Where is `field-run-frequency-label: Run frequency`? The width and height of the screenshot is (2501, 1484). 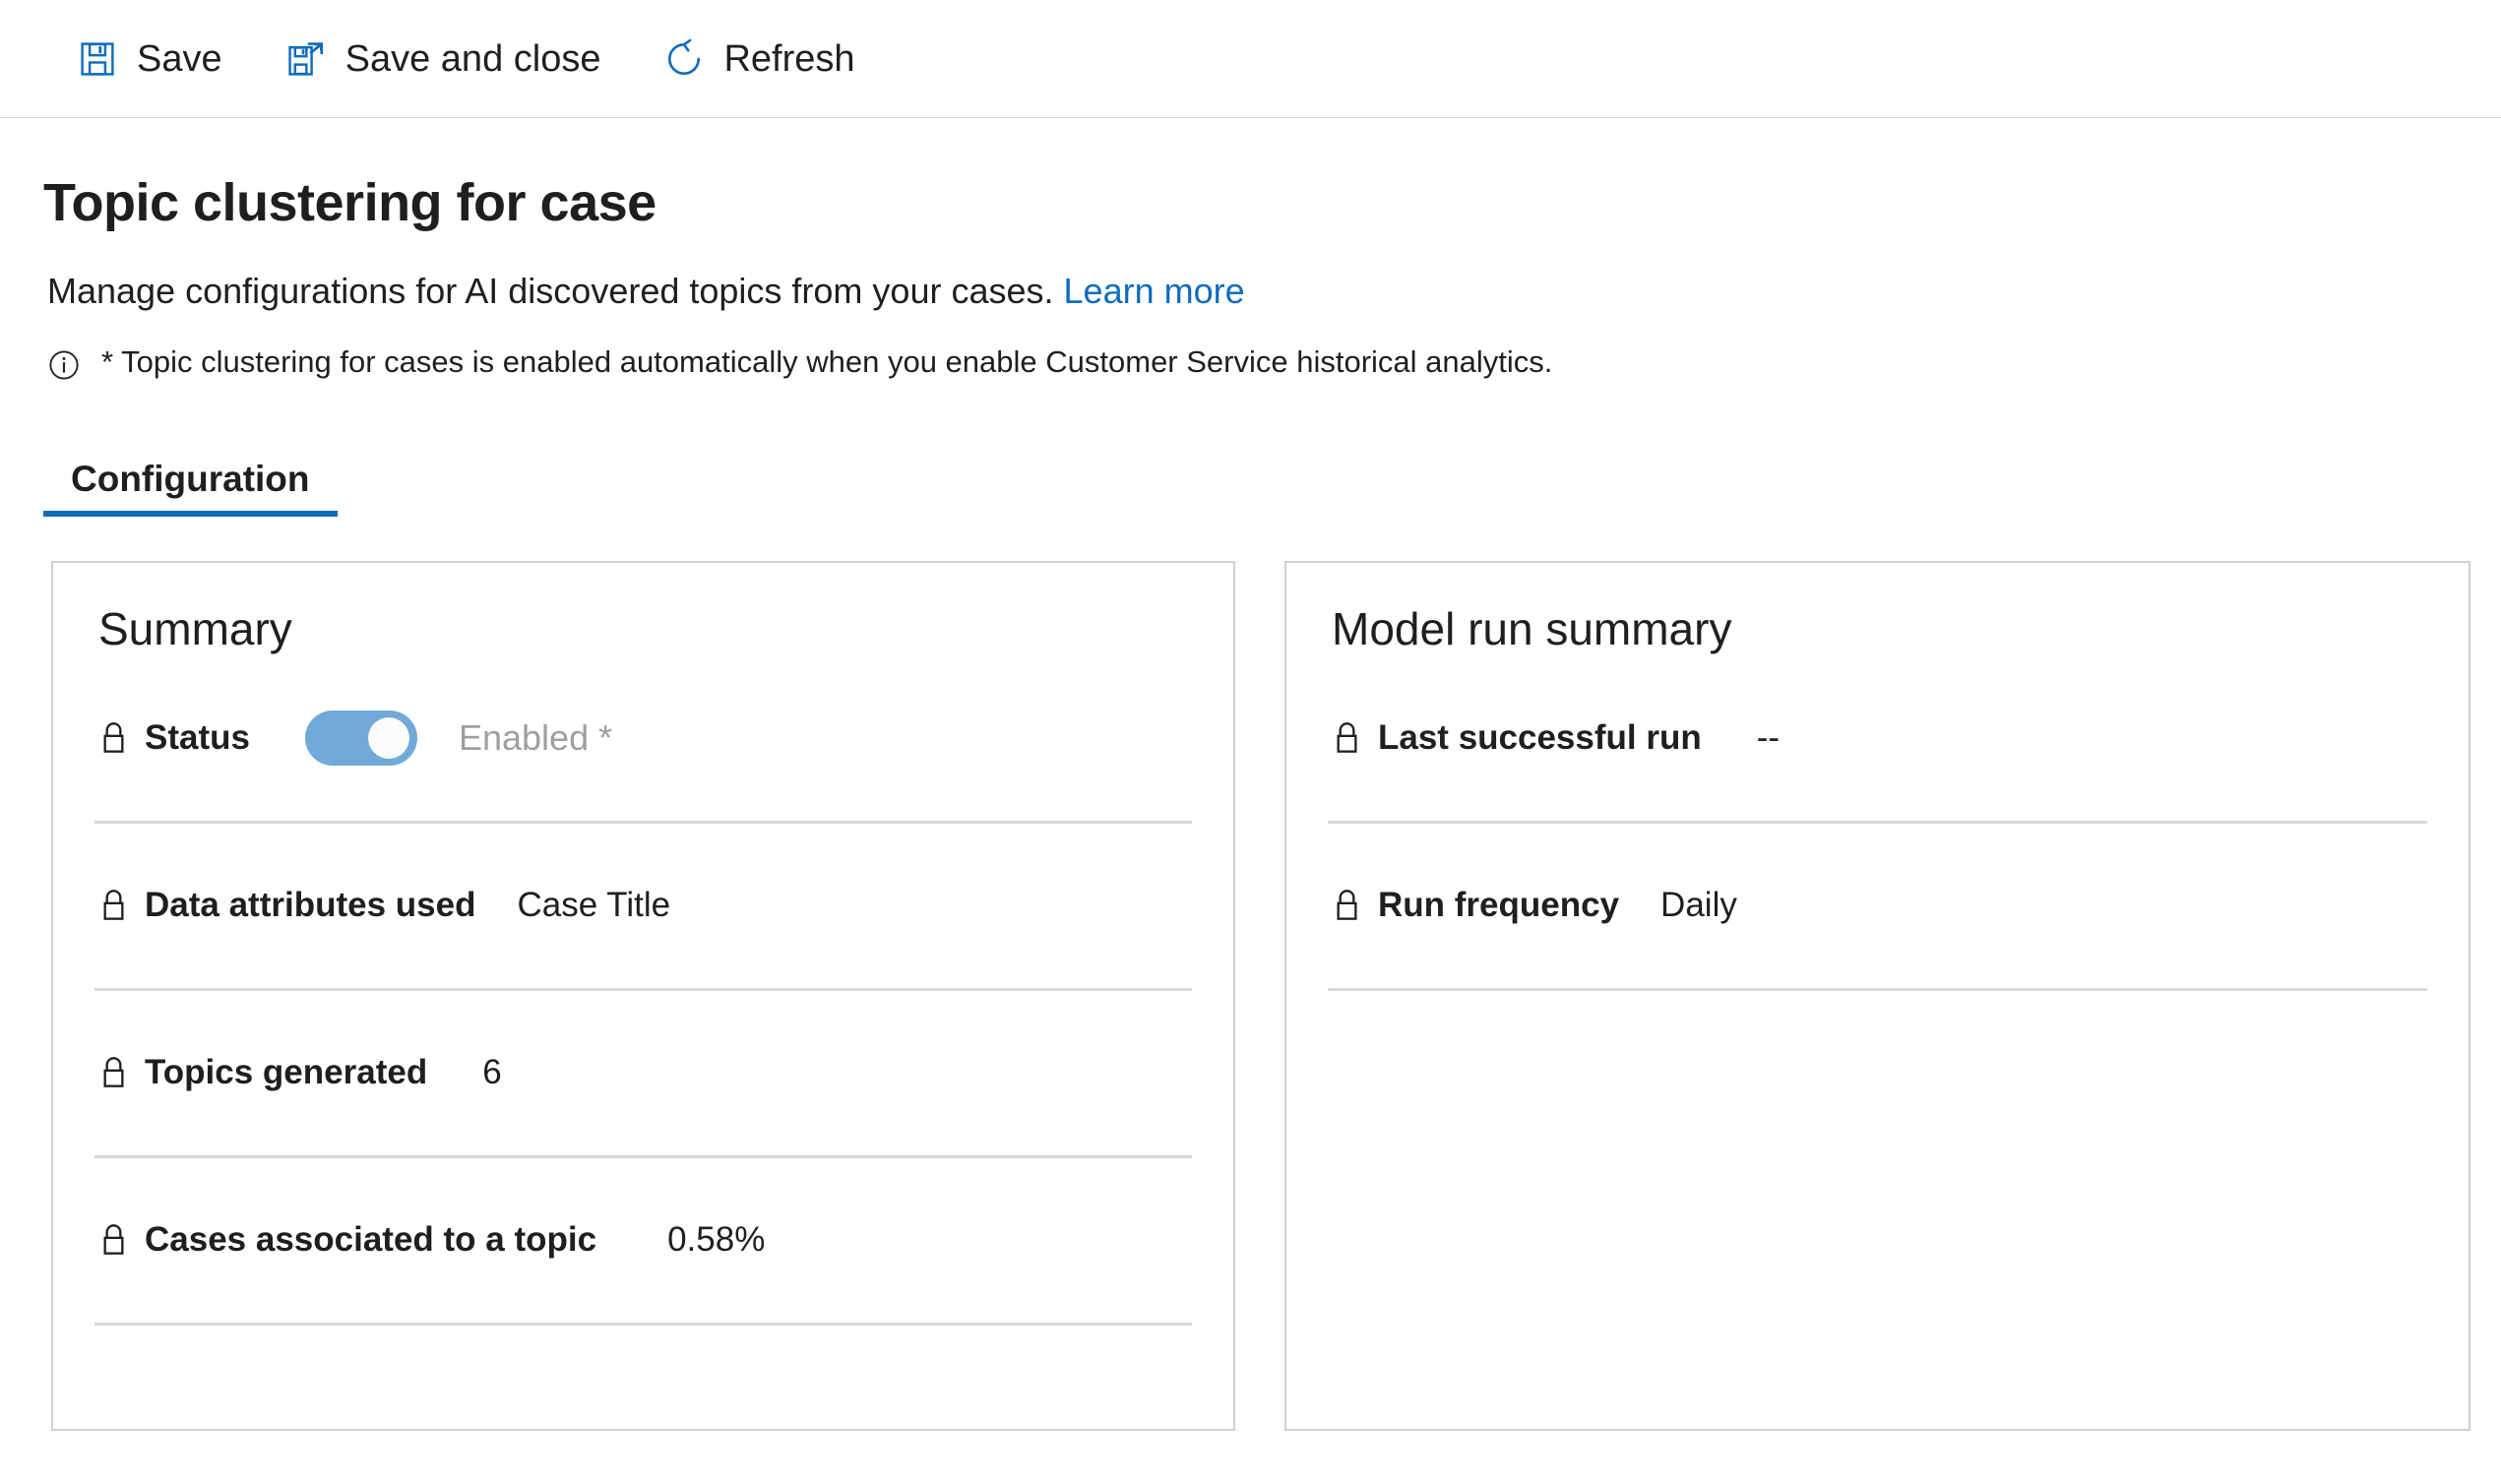
field-run-frequency-label: Run frequency is located at coordinates (1499, 906).